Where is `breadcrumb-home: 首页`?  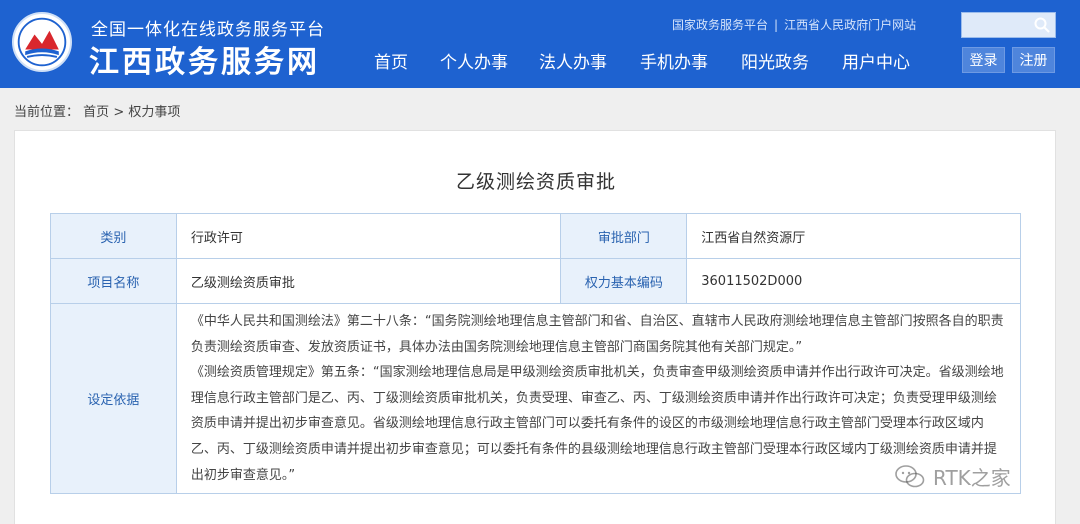 breadcrumb-home: 首页 is located at coordinates (96, 112).